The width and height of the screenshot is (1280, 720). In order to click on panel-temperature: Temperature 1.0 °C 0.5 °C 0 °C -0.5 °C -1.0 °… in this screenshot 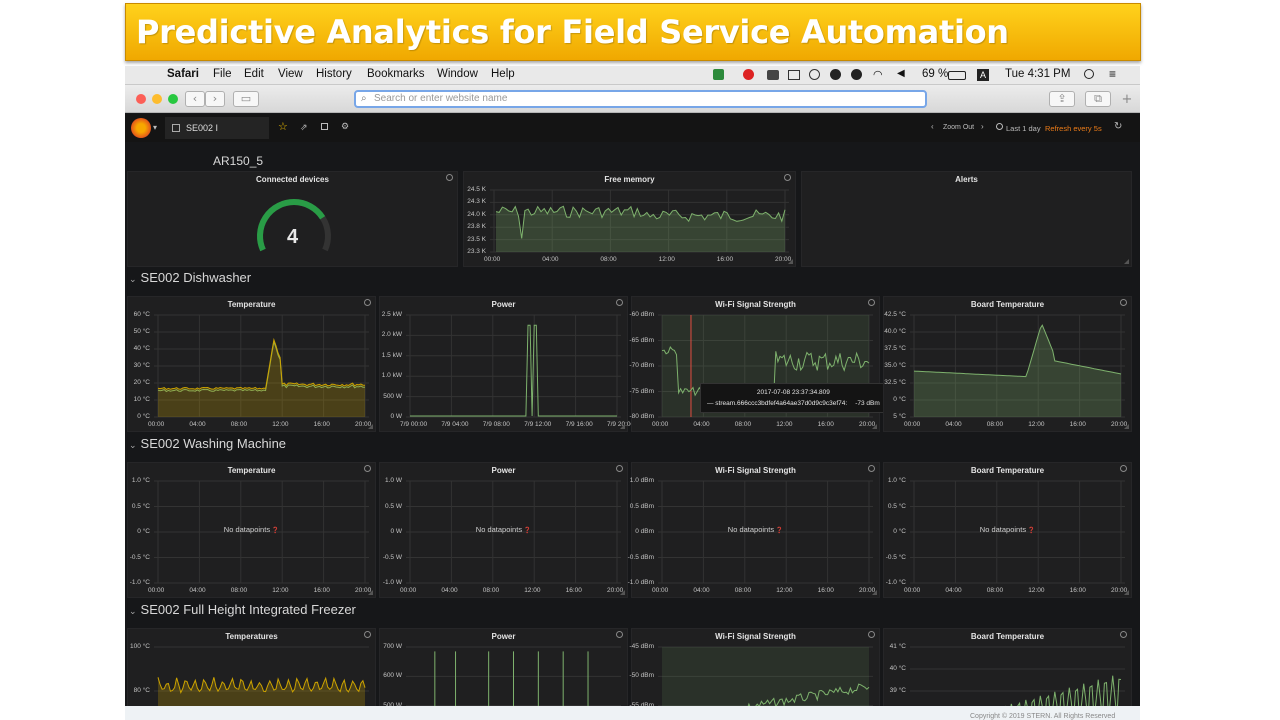, I will do `click(251, 530)`.